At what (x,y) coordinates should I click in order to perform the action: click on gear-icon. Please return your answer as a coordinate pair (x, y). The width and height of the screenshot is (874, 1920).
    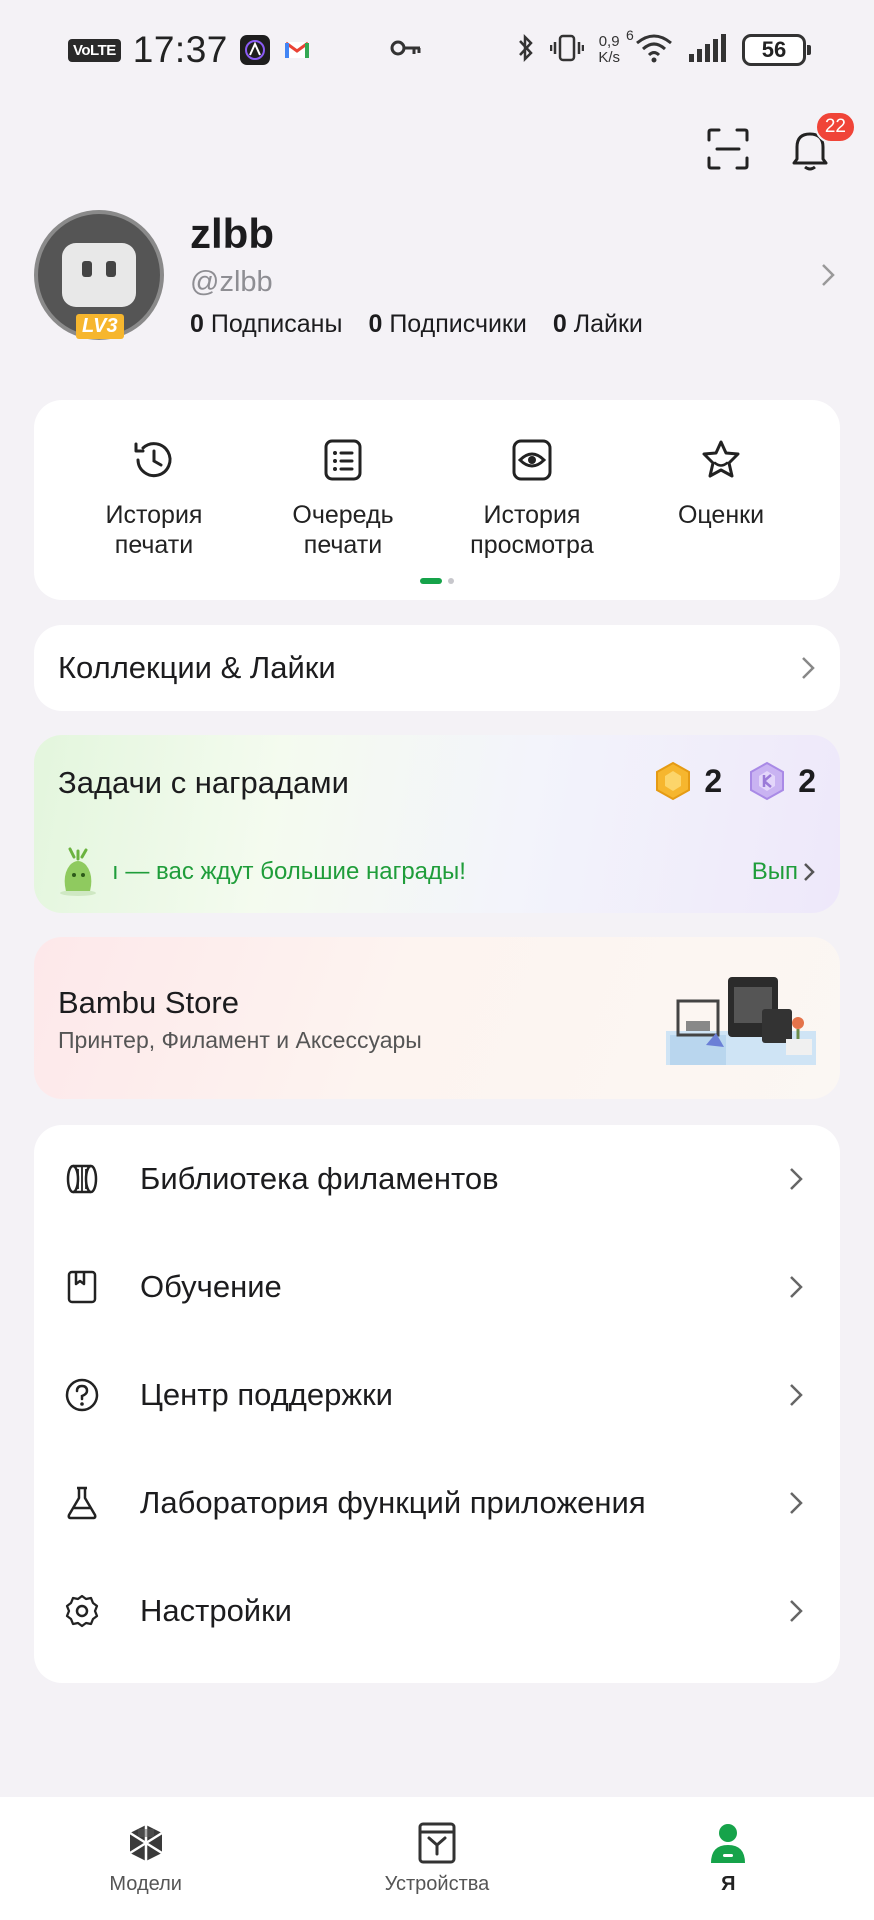
    Looking at the image, I should click on (82, 1611).